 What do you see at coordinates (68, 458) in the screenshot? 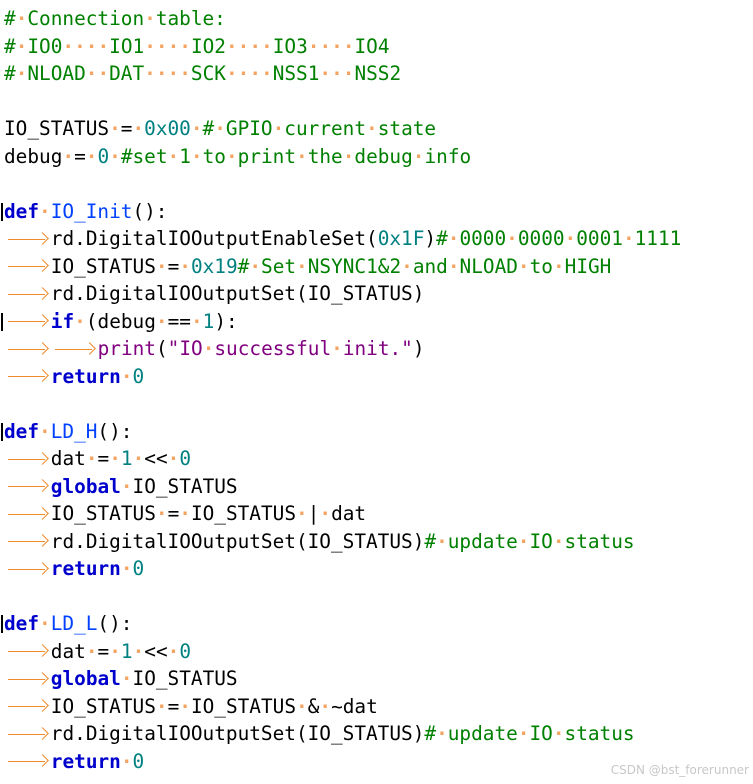
I see `code-token: dat` at bounding box center [68, 458].